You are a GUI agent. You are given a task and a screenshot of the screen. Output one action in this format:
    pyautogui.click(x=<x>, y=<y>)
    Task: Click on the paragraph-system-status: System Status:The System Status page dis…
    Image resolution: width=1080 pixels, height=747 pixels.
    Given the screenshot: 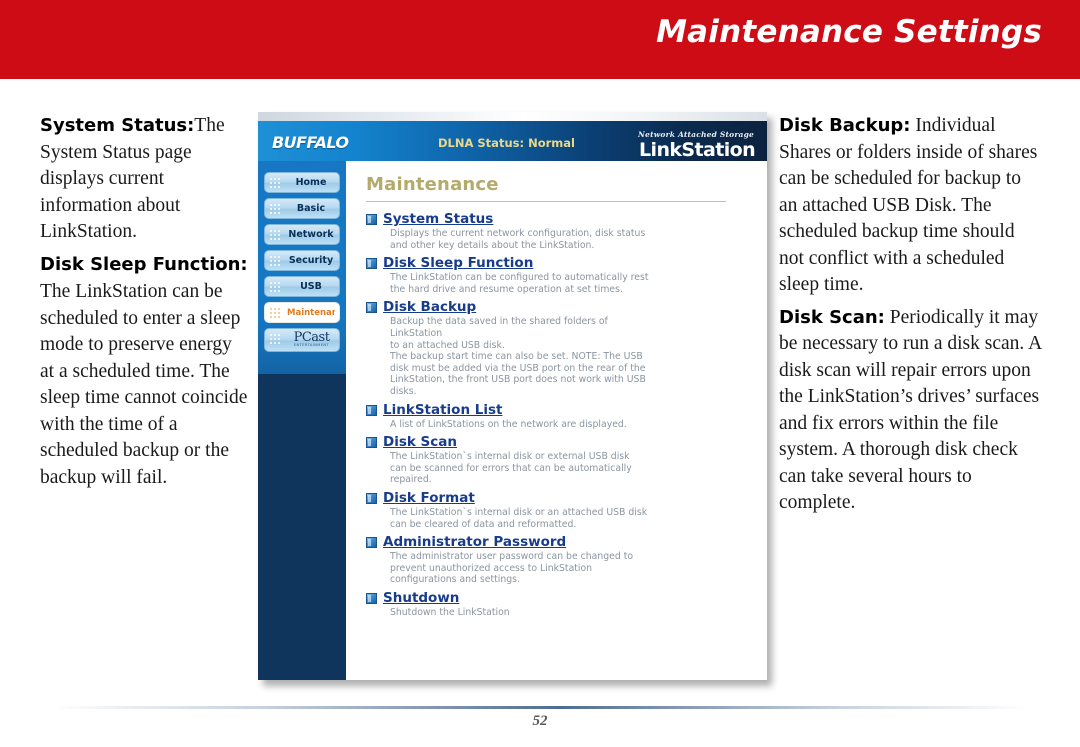 What is the action you would take?
    pyautogui.click(x=144, y=179)
    